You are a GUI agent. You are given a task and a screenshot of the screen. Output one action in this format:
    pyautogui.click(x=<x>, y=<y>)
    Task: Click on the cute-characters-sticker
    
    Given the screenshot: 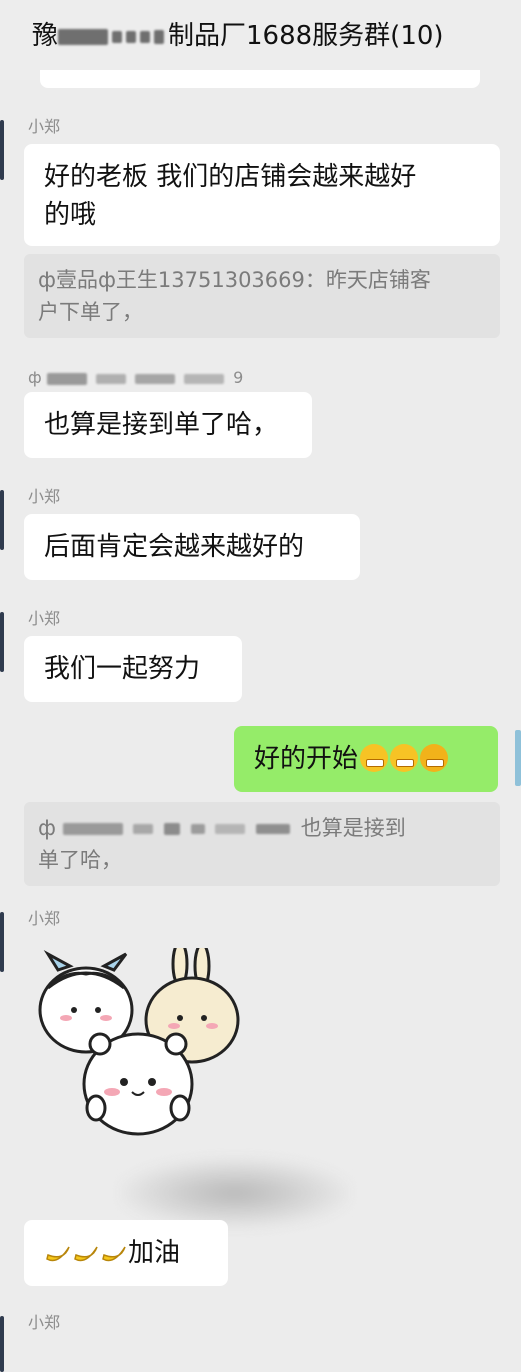 What is the action you would take?
    pyautogui.click(x=139, y=1049)
    